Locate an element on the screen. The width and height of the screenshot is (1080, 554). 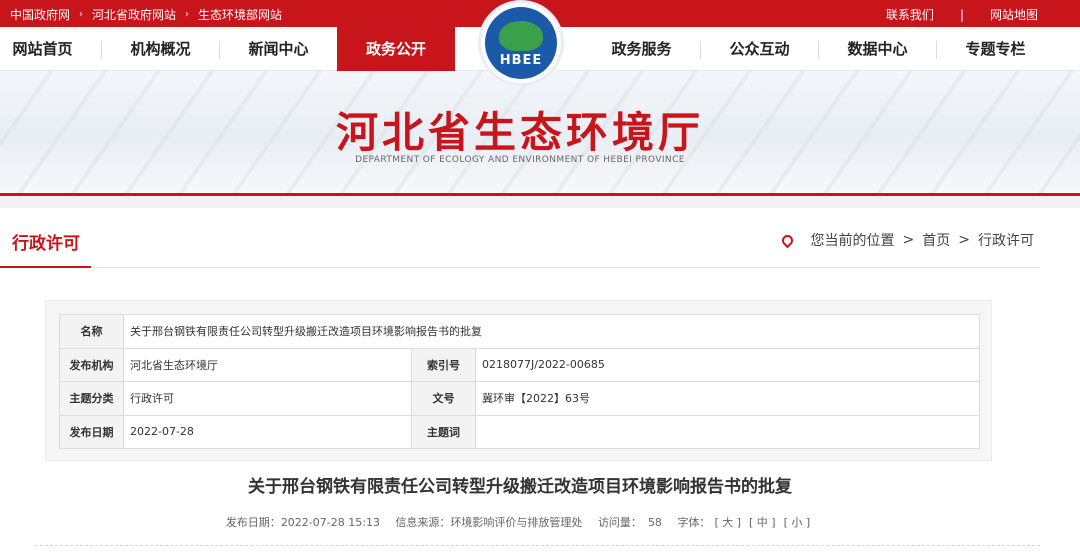
category-value: 行政许可 is located at coordinates (267, 398).